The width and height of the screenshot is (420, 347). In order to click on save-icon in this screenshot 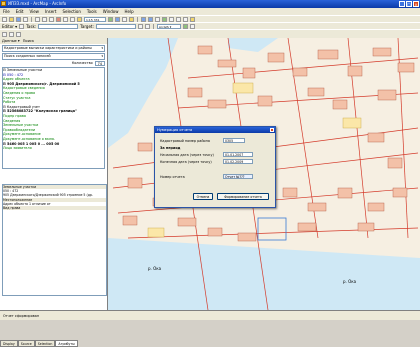, I will do `click(18, 19)`.